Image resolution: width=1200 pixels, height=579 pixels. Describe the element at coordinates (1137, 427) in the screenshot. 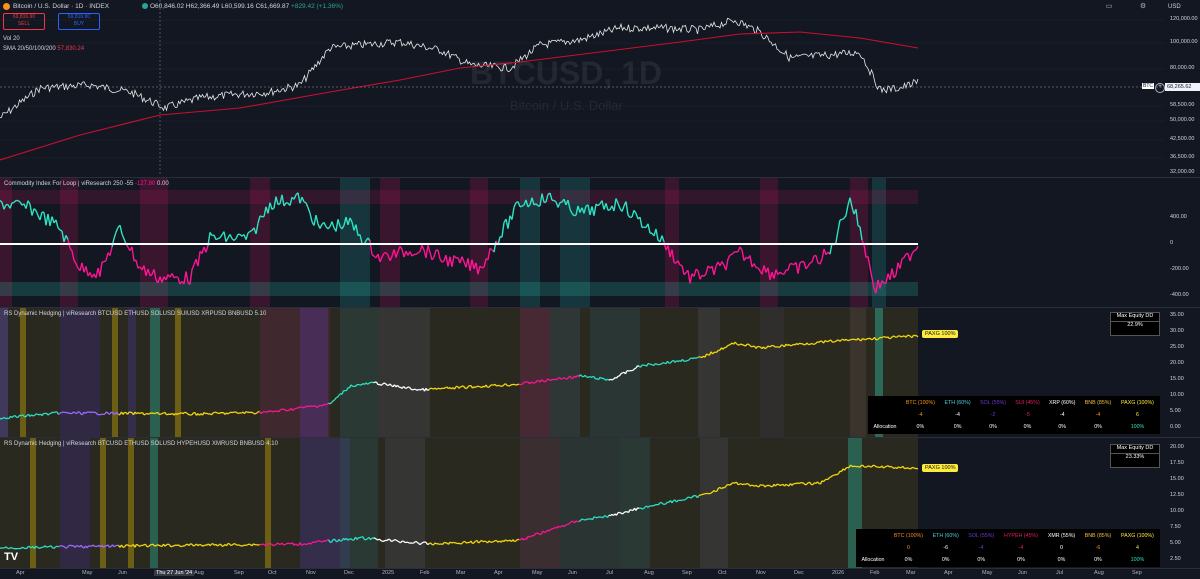

I see `table-cell: 100%` at that location.